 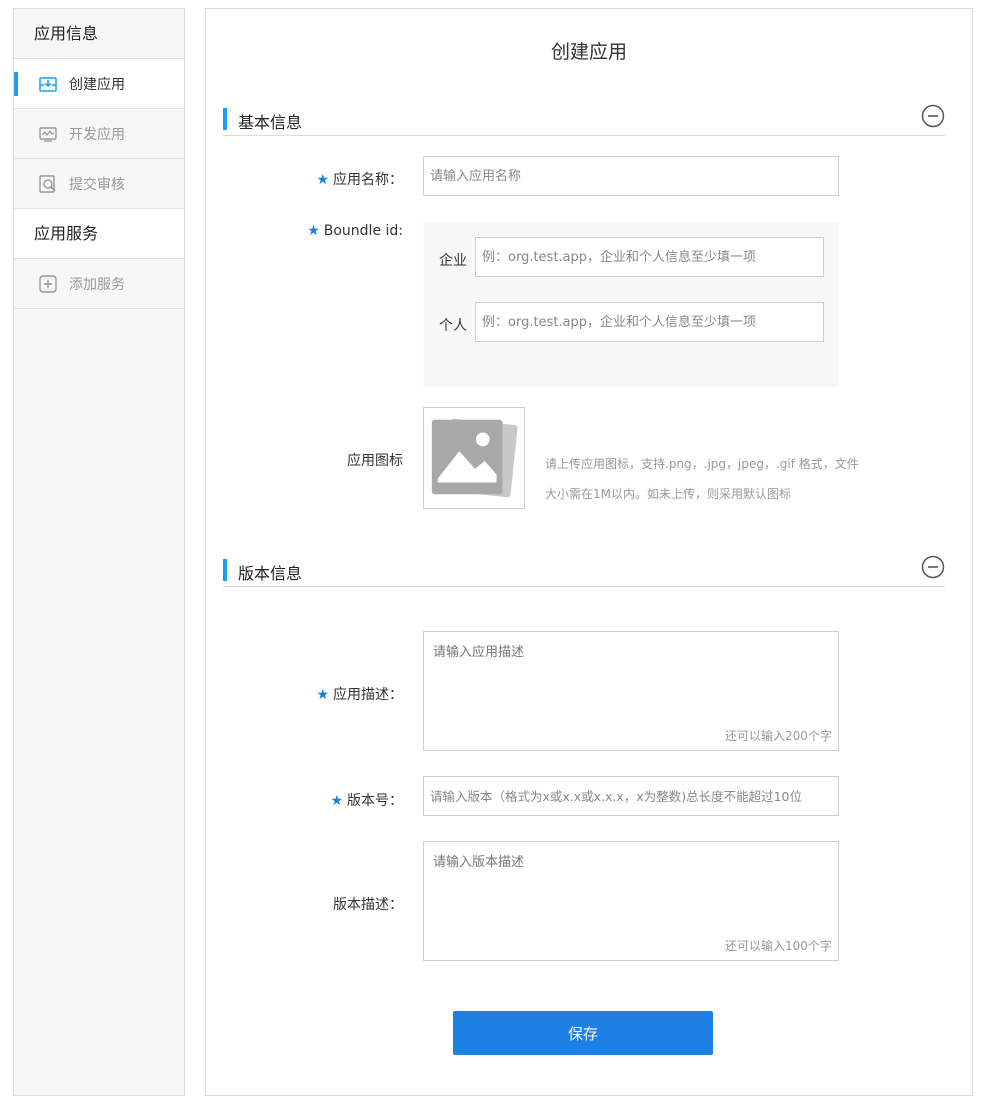 I want to click on sidebar-item-create-app: 创建应用, so click(x=99, y=84).